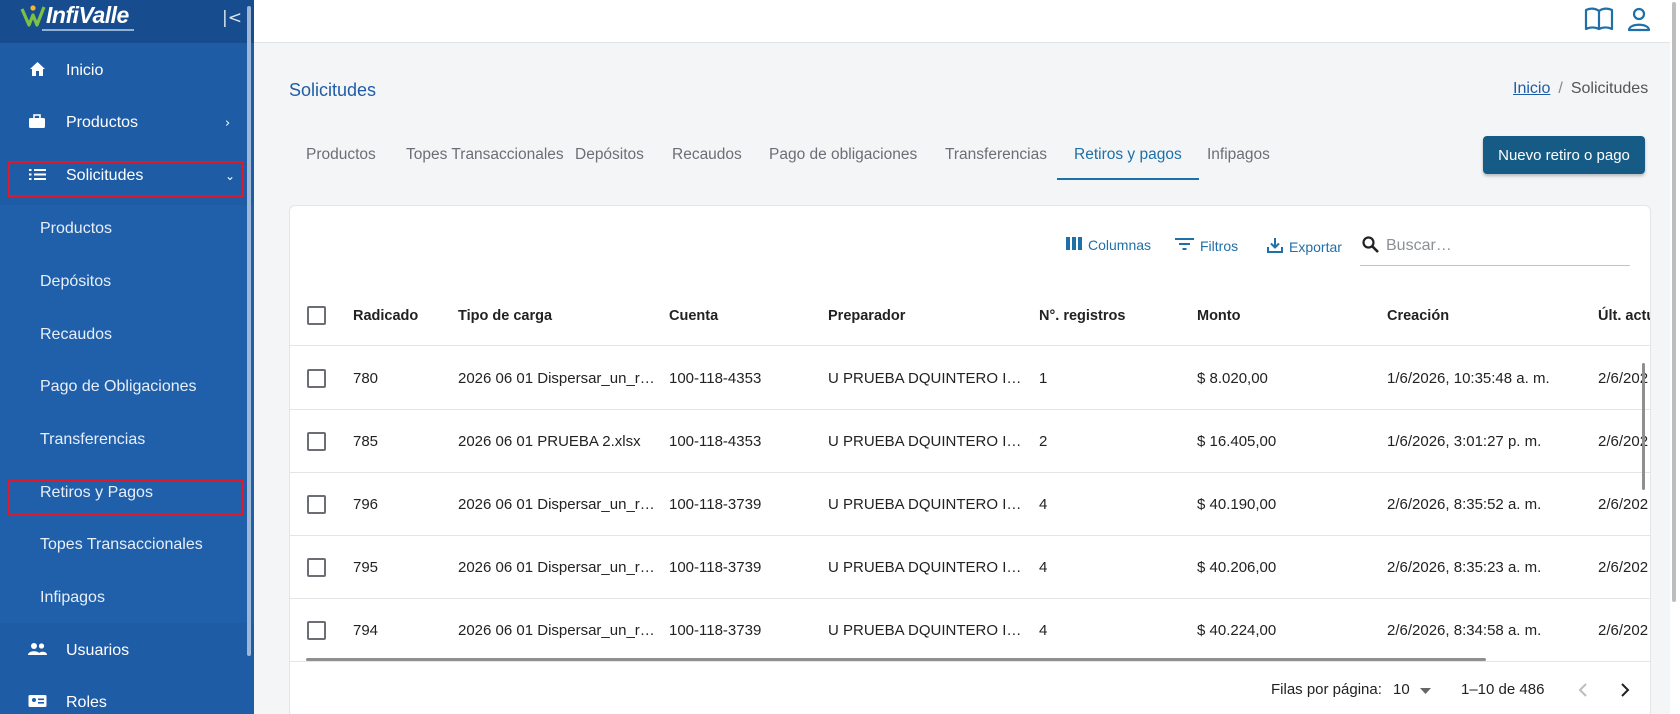  I want to click on tab-topes-transaccionales: Topes Transaccionales, so click(485, 156).